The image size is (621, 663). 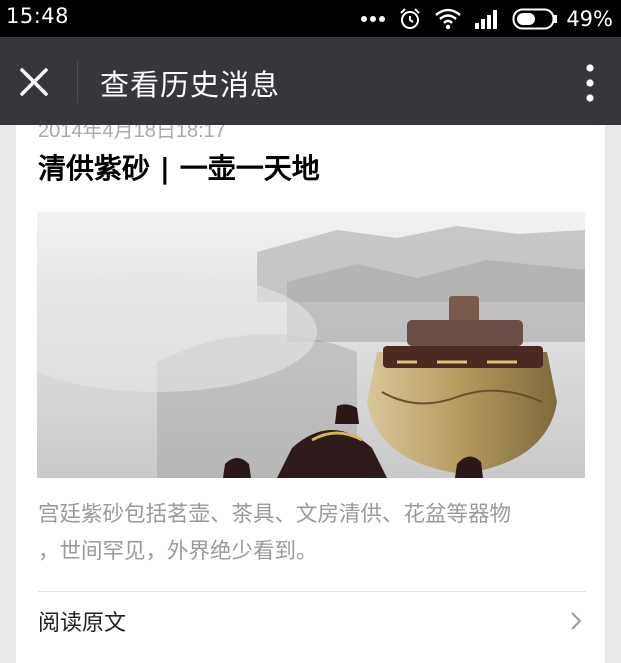 I want to click on more-dots-icon, so click(x=373, y=18).